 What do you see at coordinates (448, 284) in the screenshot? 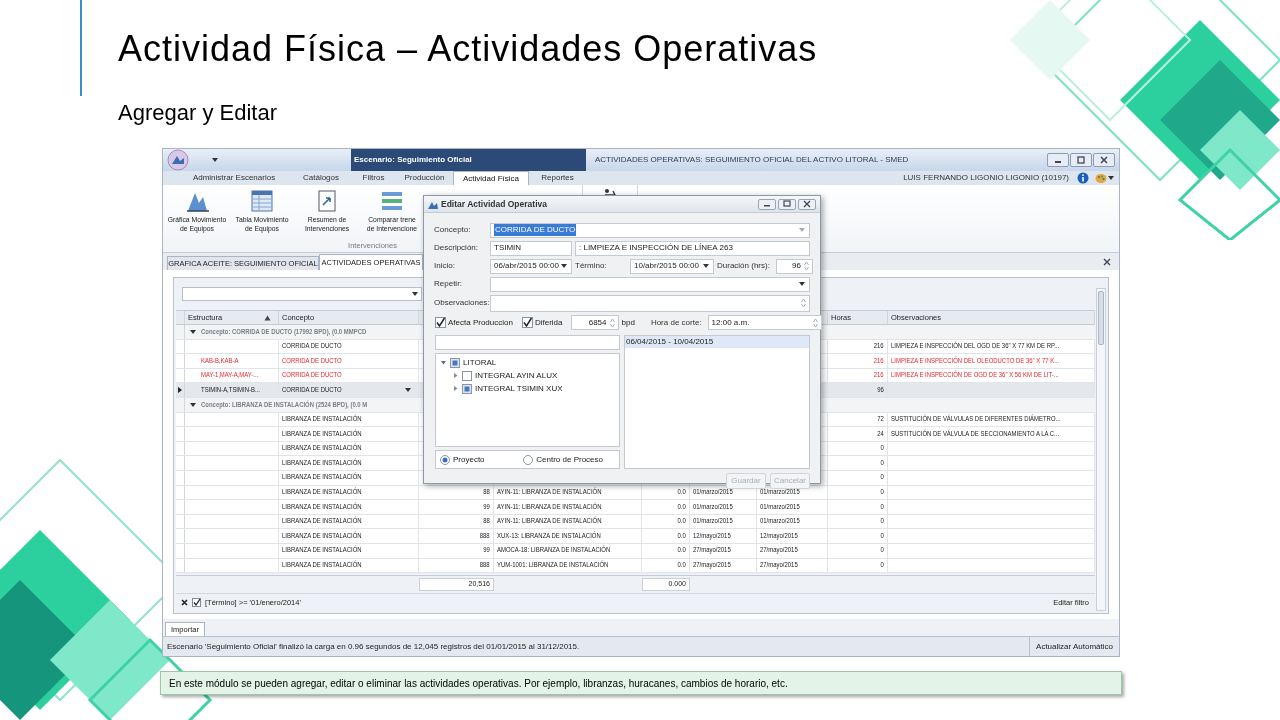
I see `field-label: Repetir:` at bounding box center [448, 284].